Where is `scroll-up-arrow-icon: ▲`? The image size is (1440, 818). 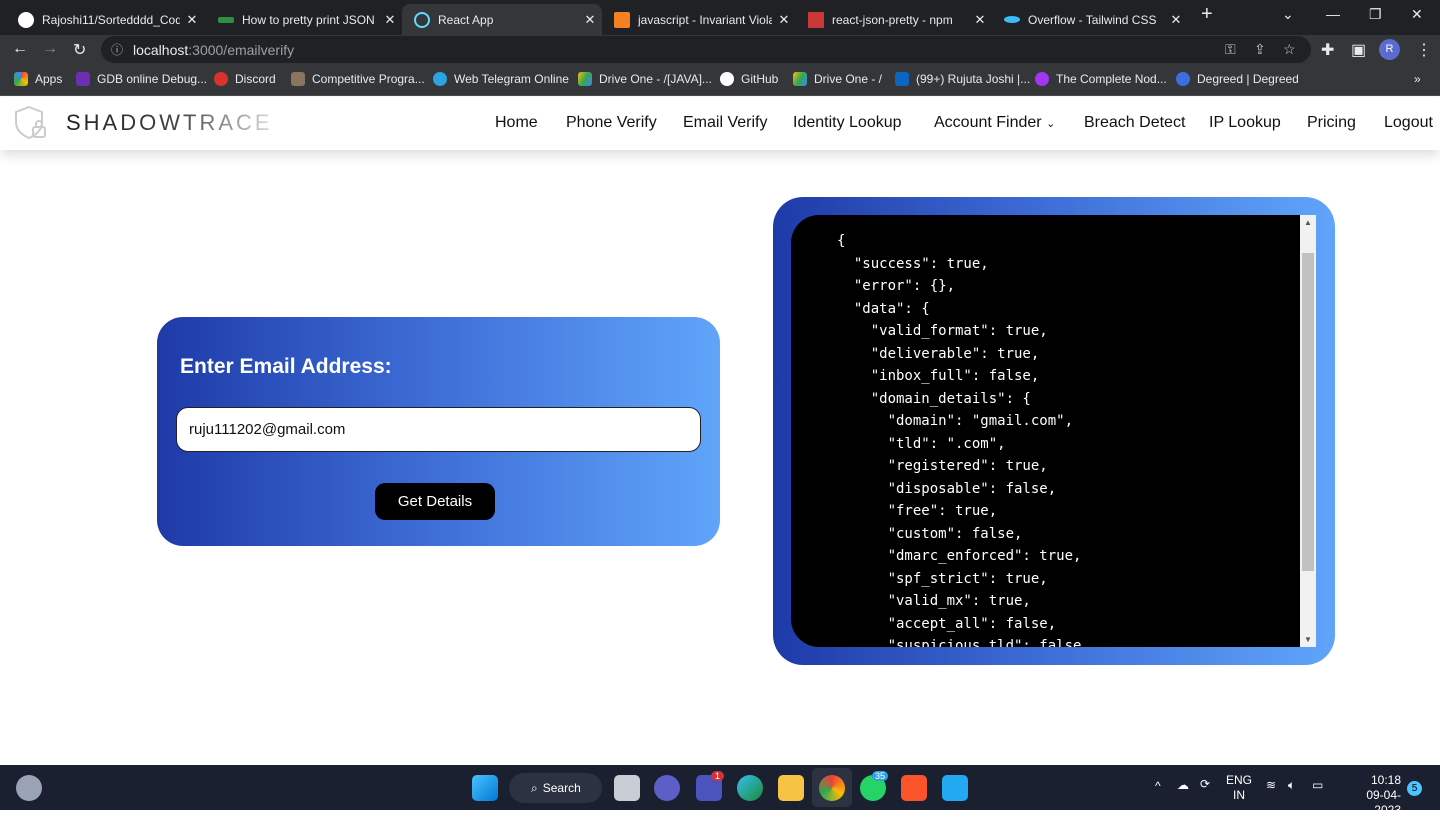 scroll-up-arrow-icon: ▲ is located at coordinates (1308, 222).